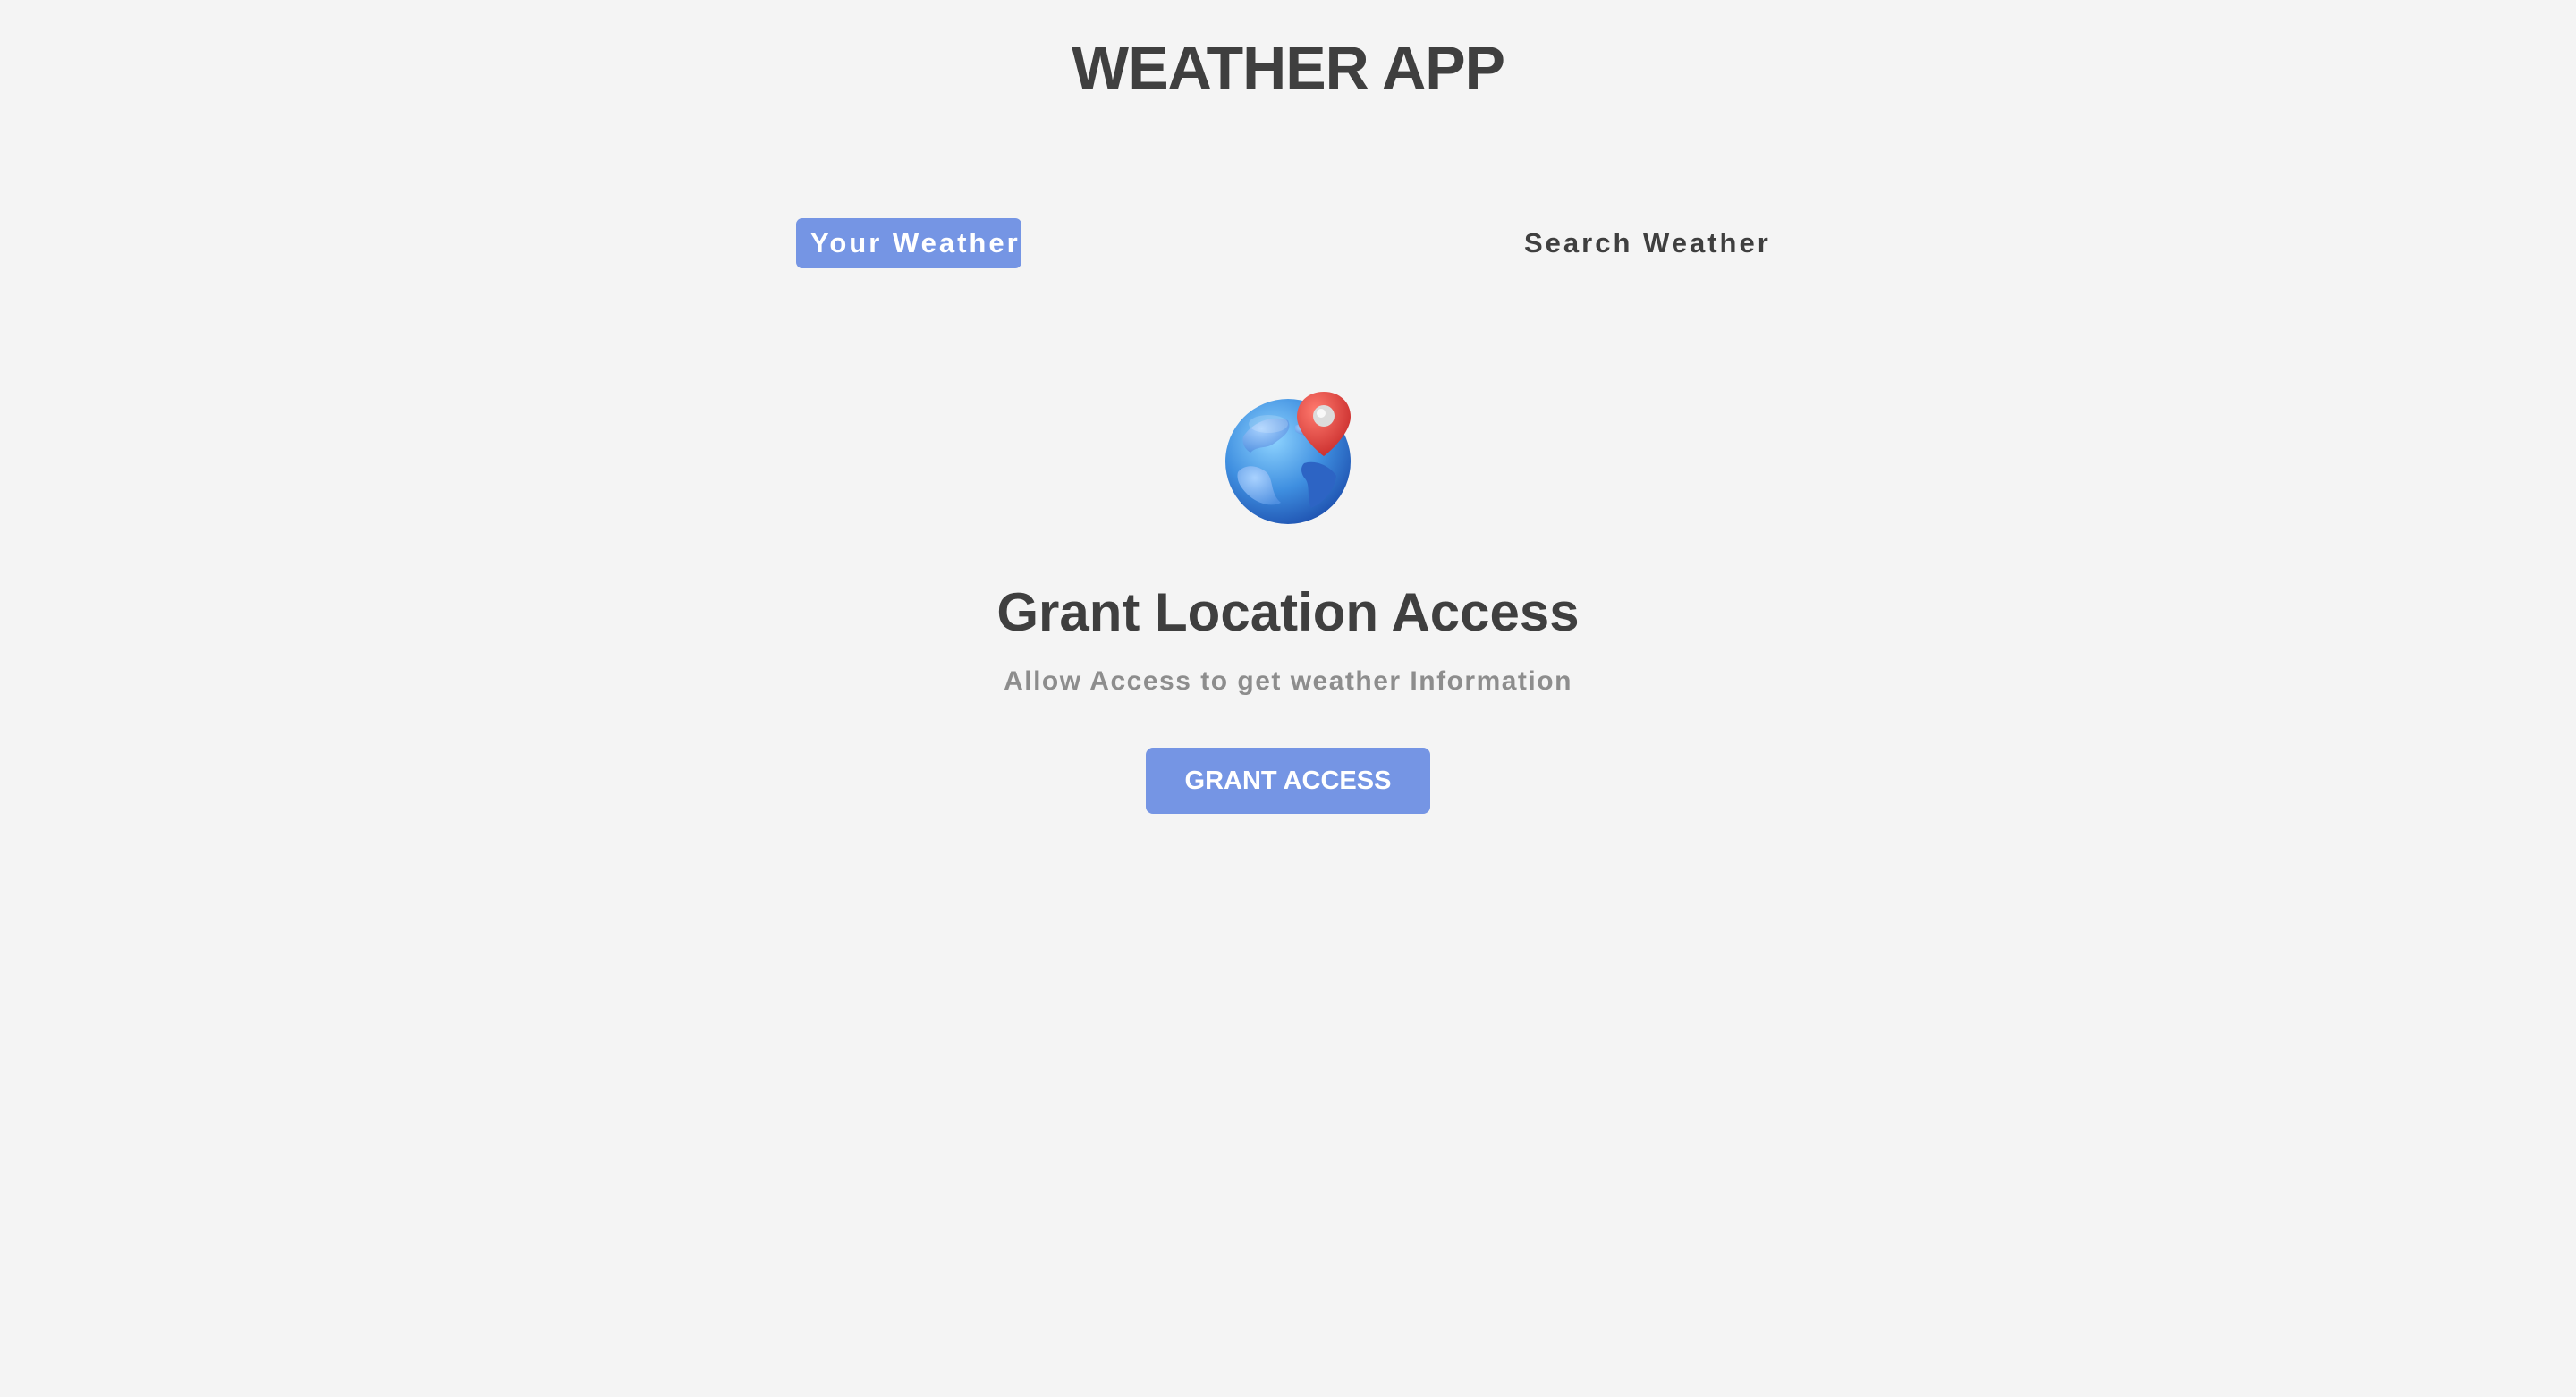  I want to click on globe-location-icon, so click(1289, 457).